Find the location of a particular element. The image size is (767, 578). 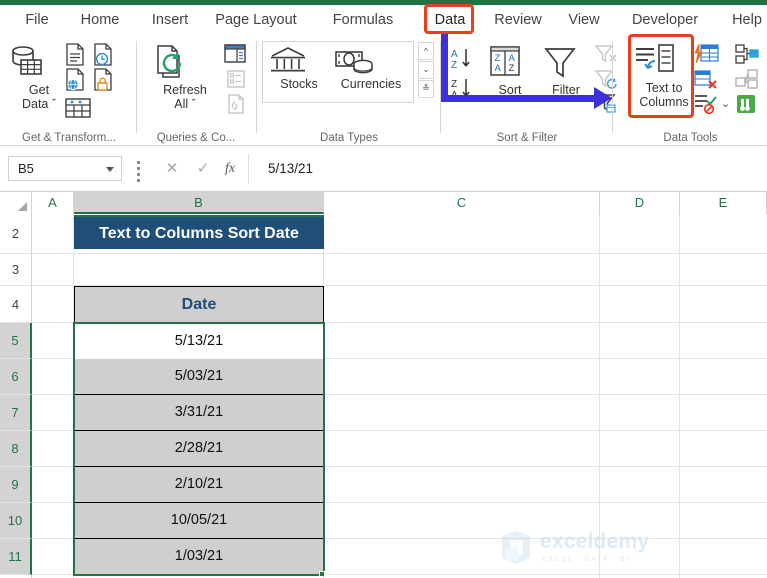

manage-data-model-icon is located at coordinates (747, 104).